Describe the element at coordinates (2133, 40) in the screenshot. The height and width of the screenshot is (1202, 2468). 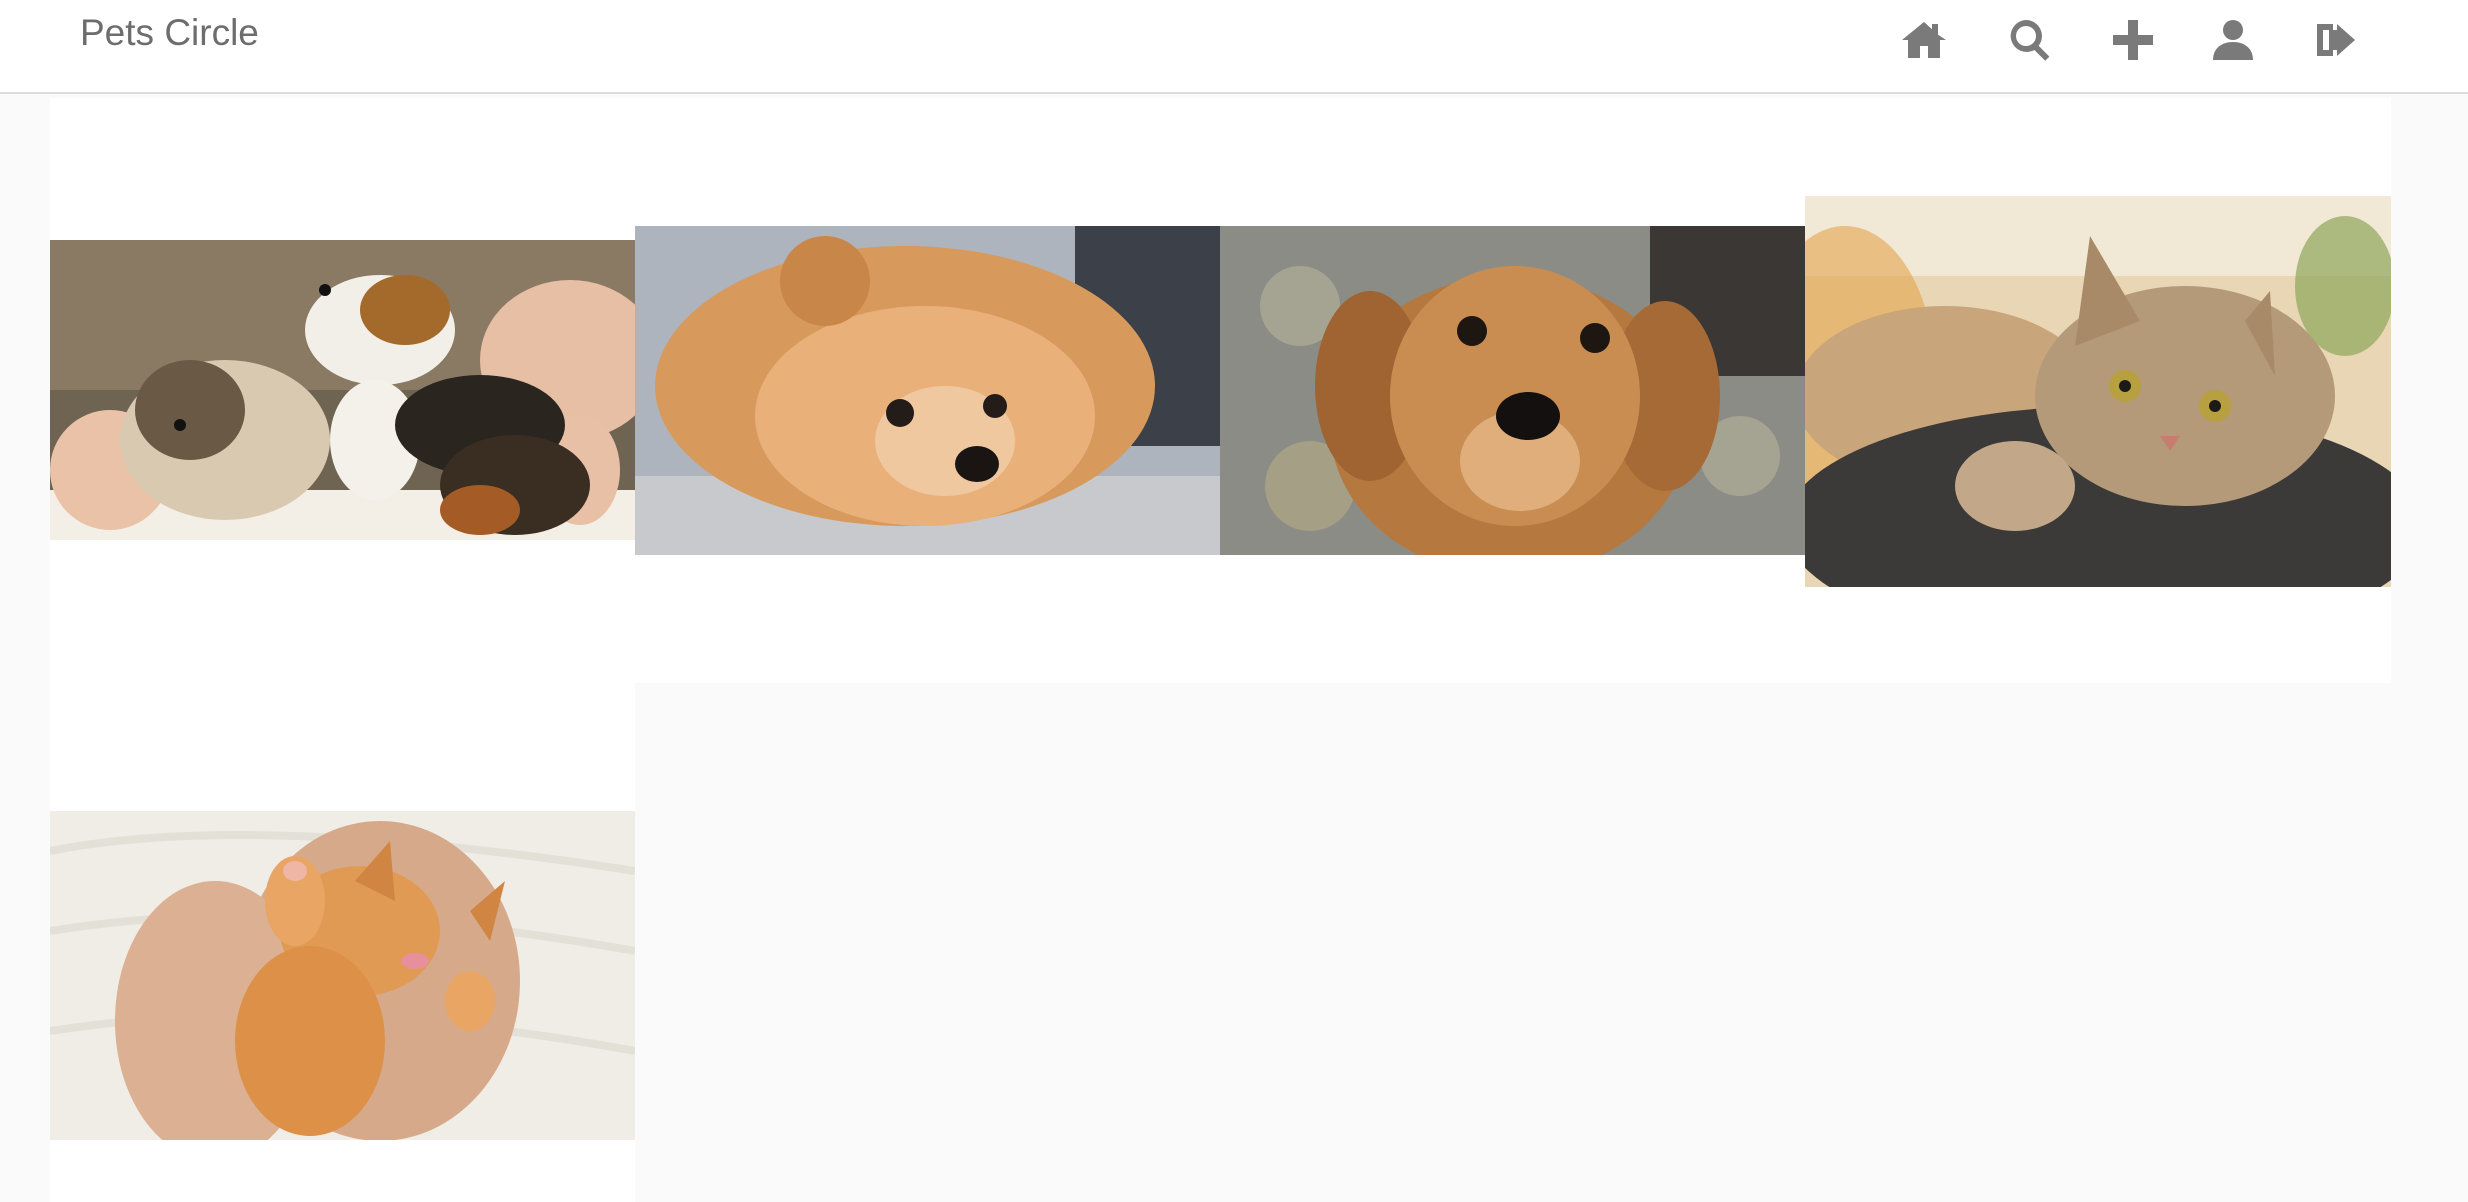
I see `plus-icon` at that location.